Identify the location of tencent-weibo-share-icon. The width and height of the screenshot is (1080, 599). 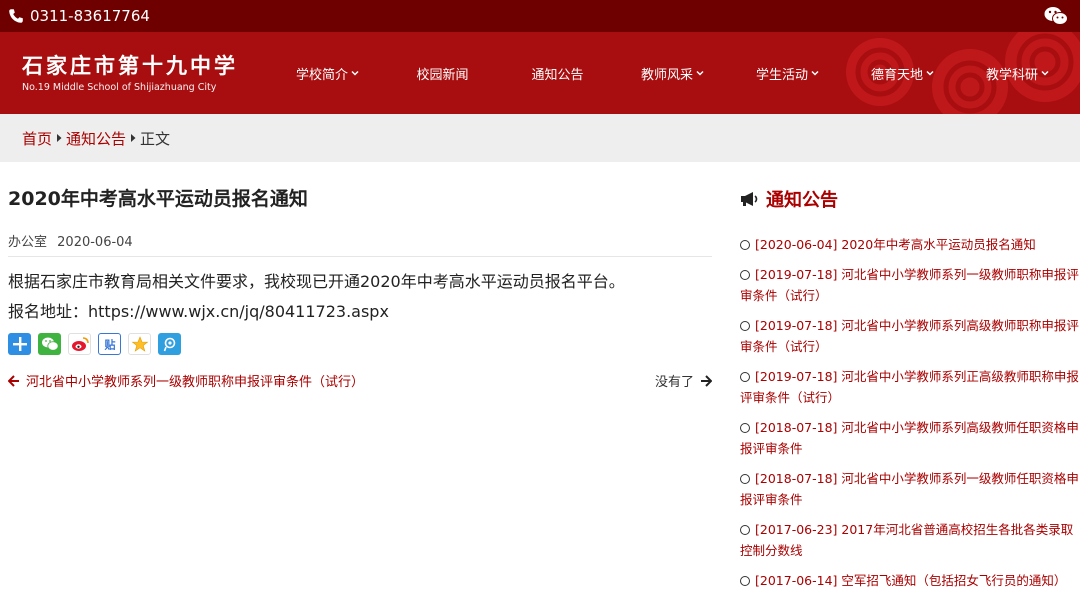
(169, 344).